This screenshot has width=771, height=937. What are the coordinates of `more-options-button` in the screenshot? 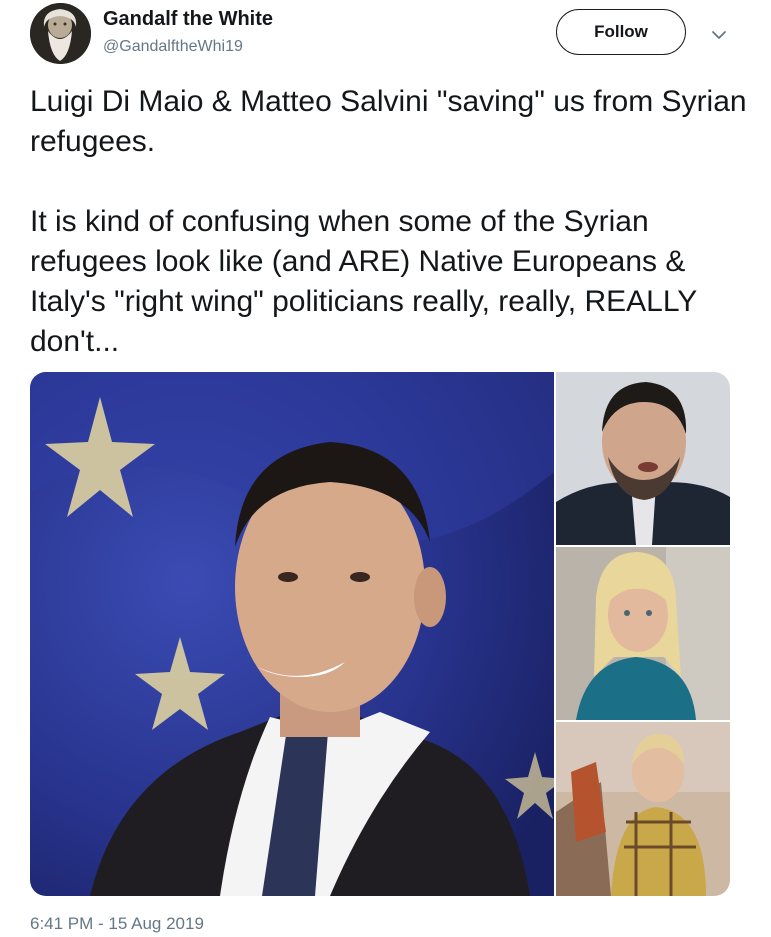 It's located at (719, 35).